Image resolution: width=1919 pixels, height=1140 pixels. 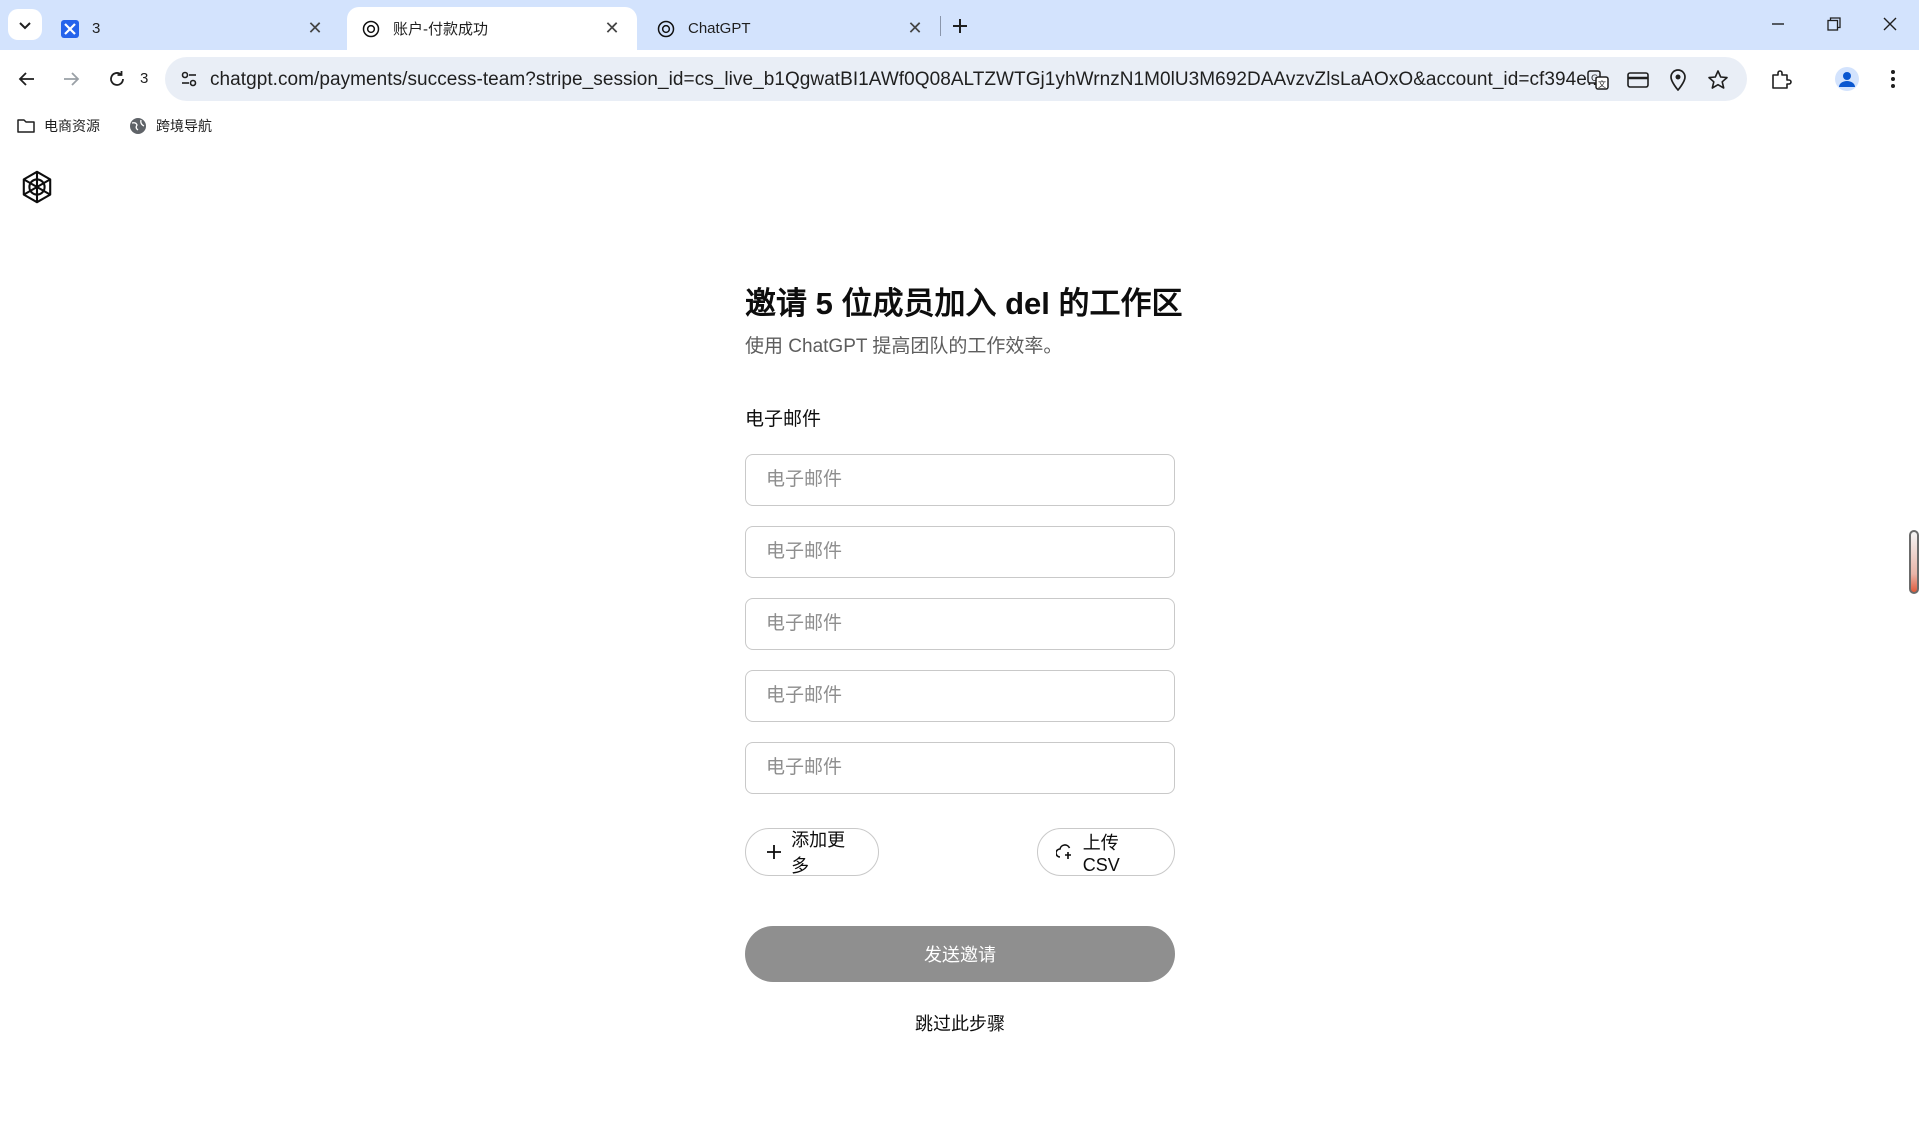 I want to click on site-info-button, so click(x=189, y=79).